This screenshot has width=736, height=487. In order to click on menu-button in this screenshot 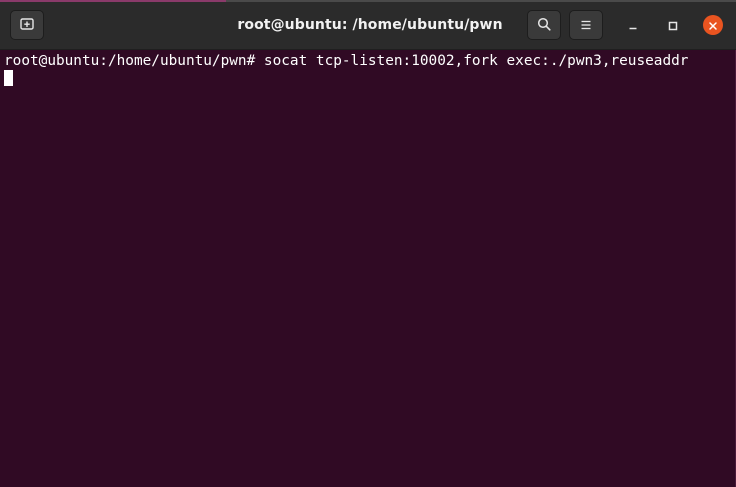, I will do `click(586, 25)`.